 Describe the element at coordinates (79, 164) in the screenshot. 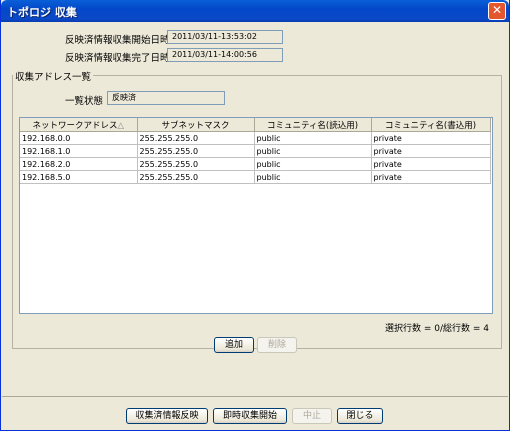

I see `cell-network-address: 192.168.2.0` at that location.